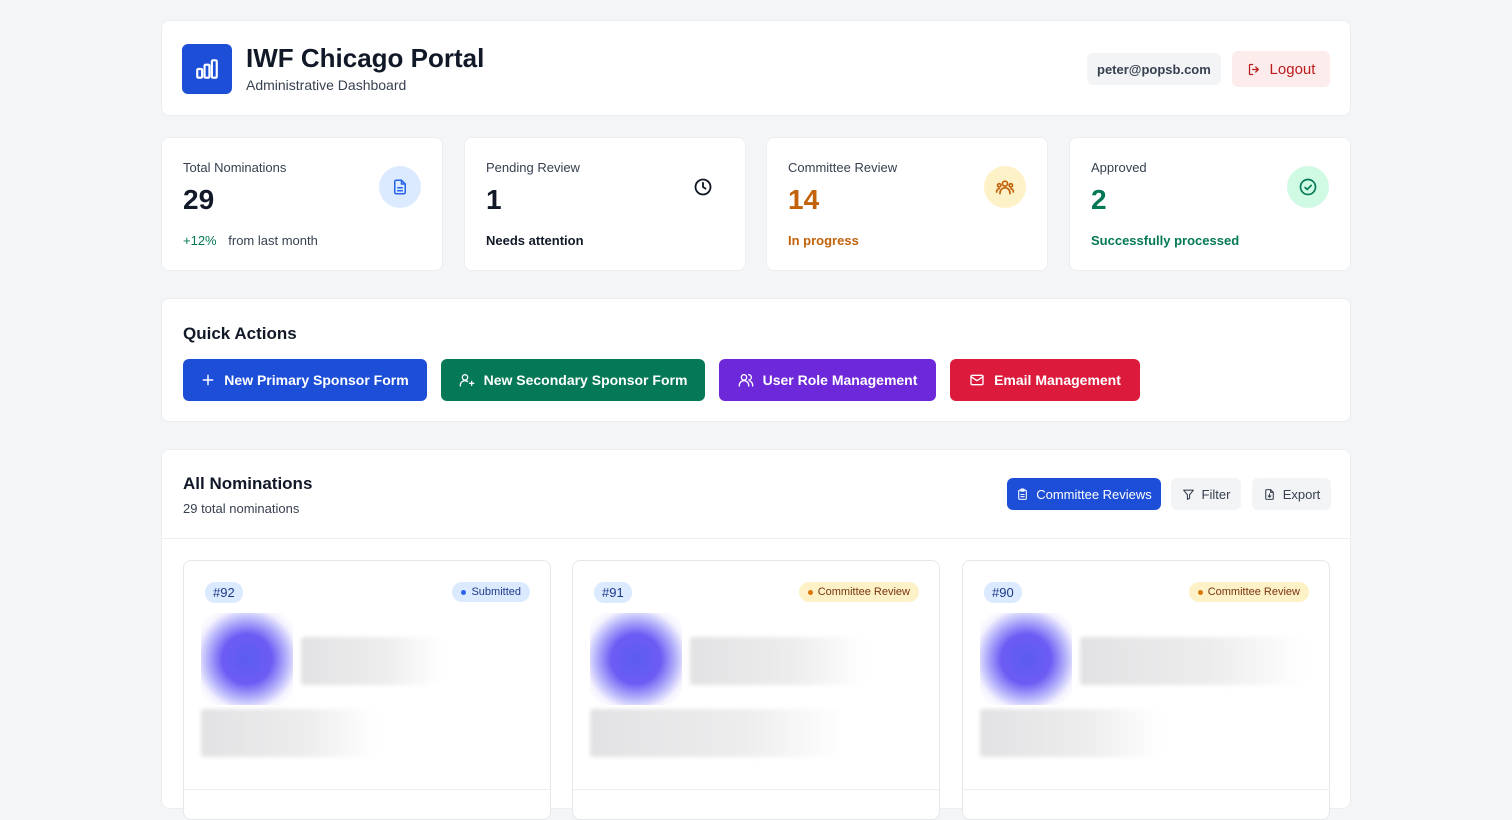 This screenshot has width=1512, height=820. I want to click on filter-button: Filter, so click(1206, 494).